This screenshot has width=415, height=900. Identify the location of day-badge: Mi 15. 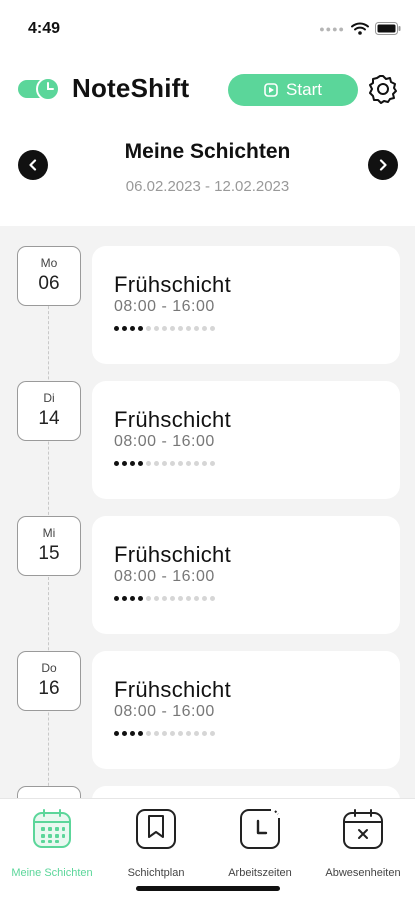
(49, 546).